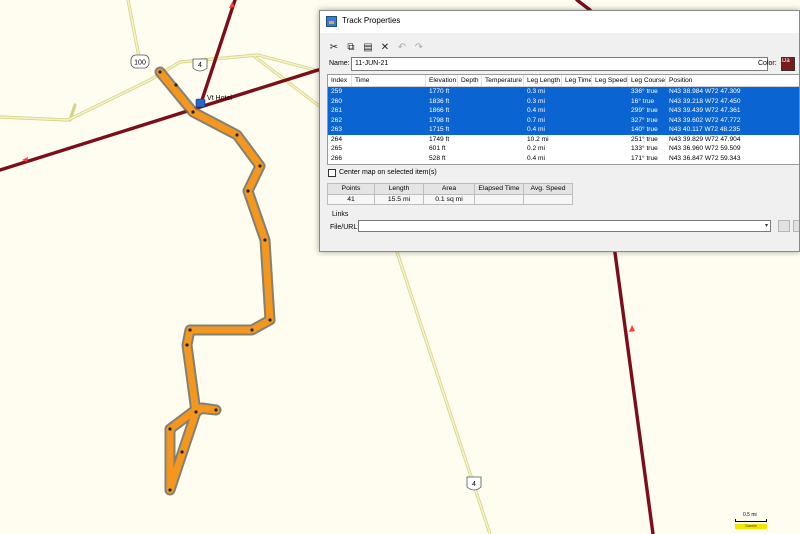  Describe the element at coordinates (796, 226) in the screenshot. I see `link-button` at that location.